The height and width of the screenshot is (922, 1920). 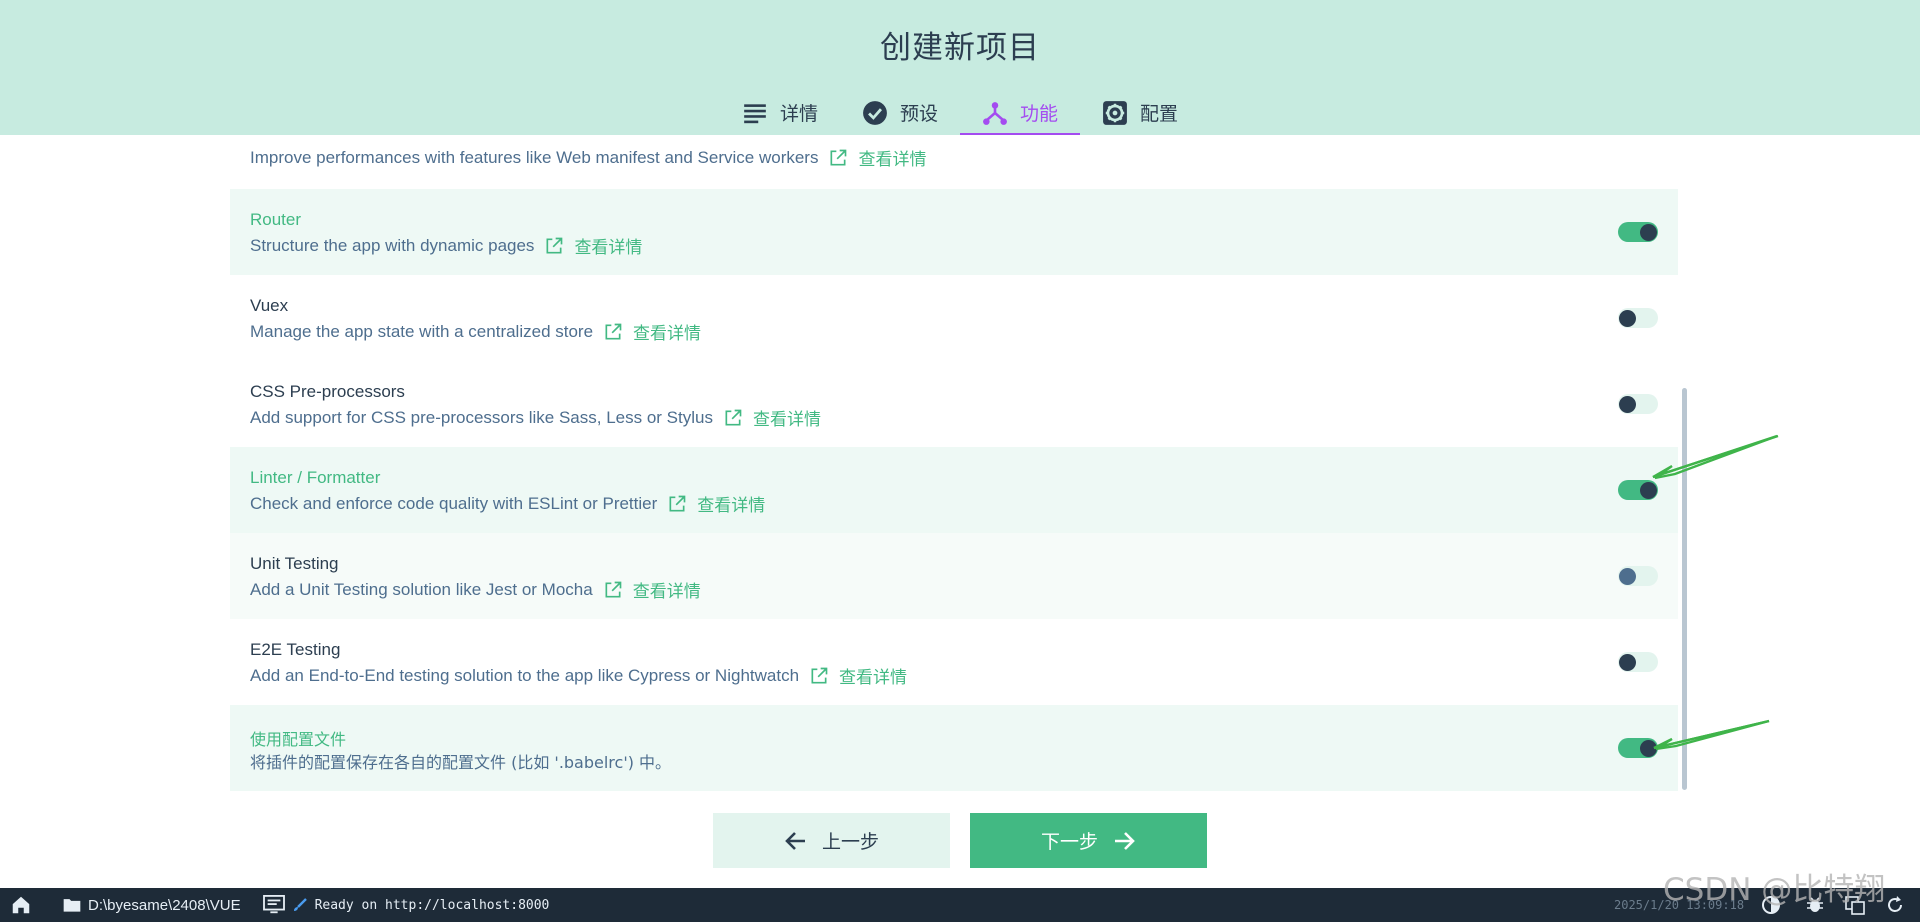 I want to click on tab-label: 详情, so click(x=798, y=114).